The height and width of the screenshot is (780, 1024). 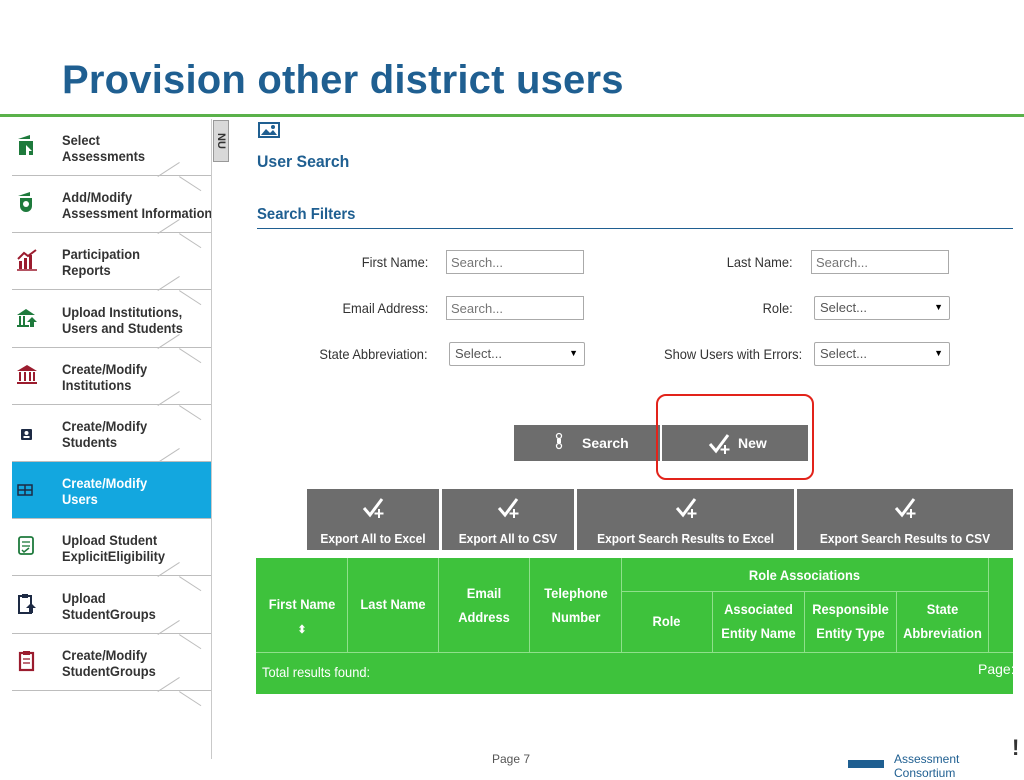 I want to click on footer-org-name: Assessment Consortium, so click(x=927, y=766).